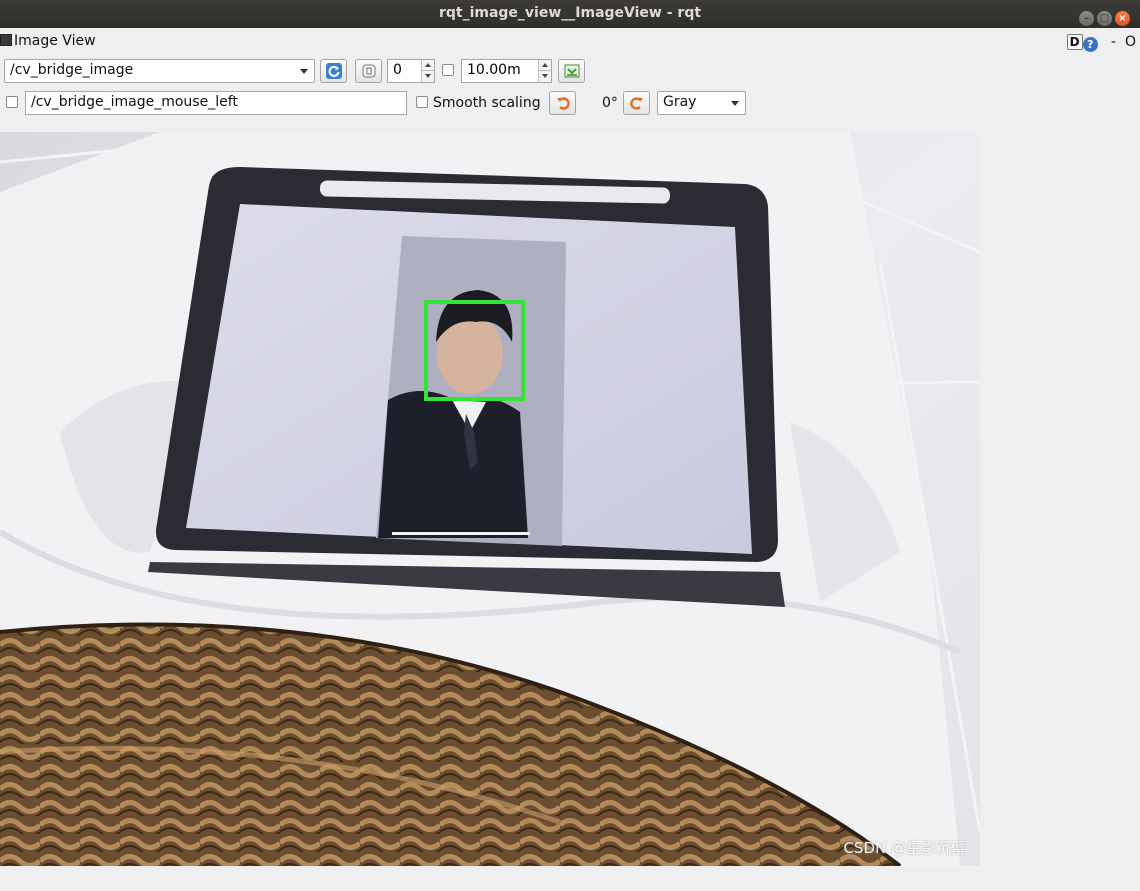  I want to click on zoom-fit-icon, so click(368, 71).